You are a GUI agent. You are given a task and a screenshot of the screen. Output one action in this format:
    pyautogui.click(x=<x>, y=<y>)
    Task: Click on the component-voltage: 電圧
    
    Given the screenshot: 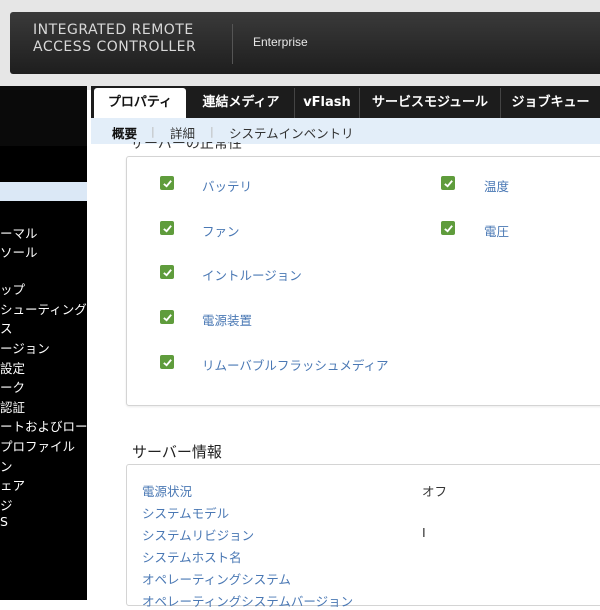 What is the action you would take?
    pyautogui.click(x=496, y=230)
    